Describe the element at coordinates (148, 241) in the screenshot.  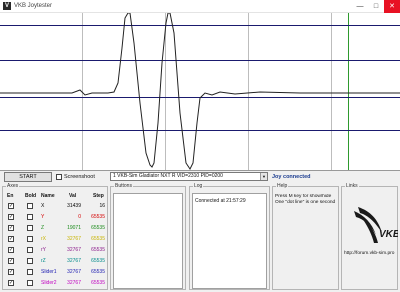
I see `buttons-panel` at that location.